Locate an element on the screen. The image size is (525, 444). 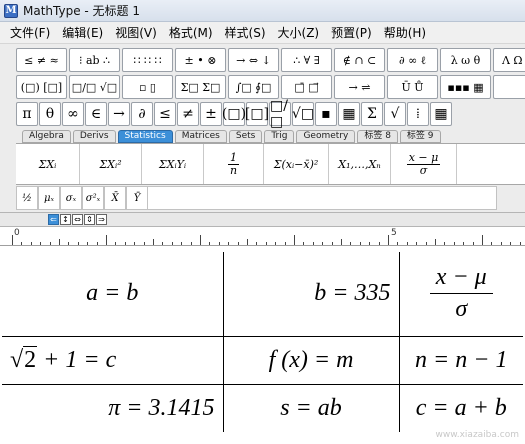
sum-x-template: ΣXᵢ is located at coordinates (48, 164).